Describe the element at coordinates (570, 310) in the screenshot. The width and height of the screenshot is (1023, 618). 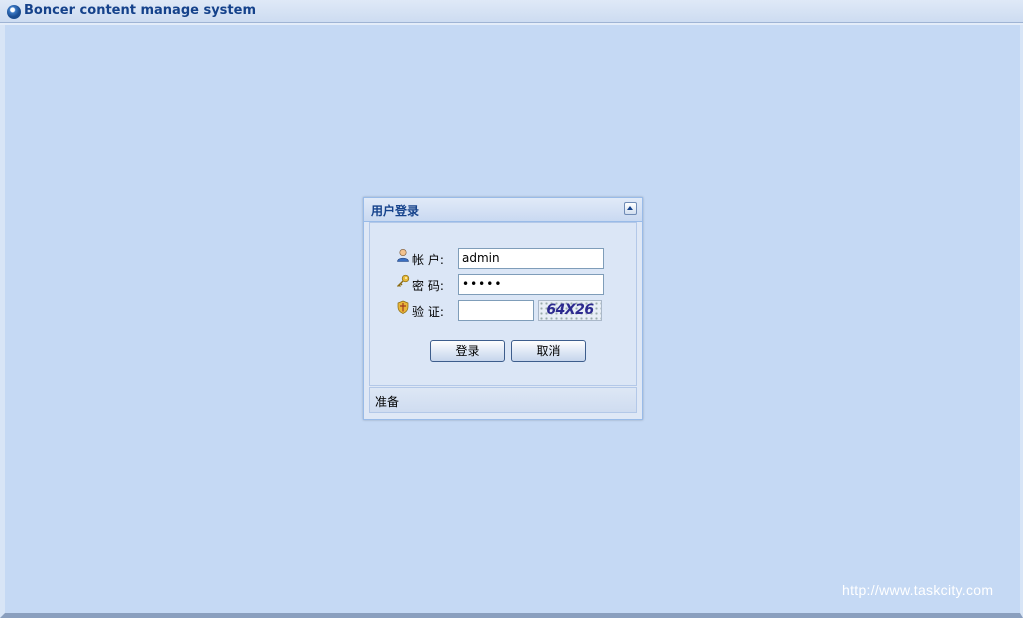
I see `captcha-image: 64X26` at that location.